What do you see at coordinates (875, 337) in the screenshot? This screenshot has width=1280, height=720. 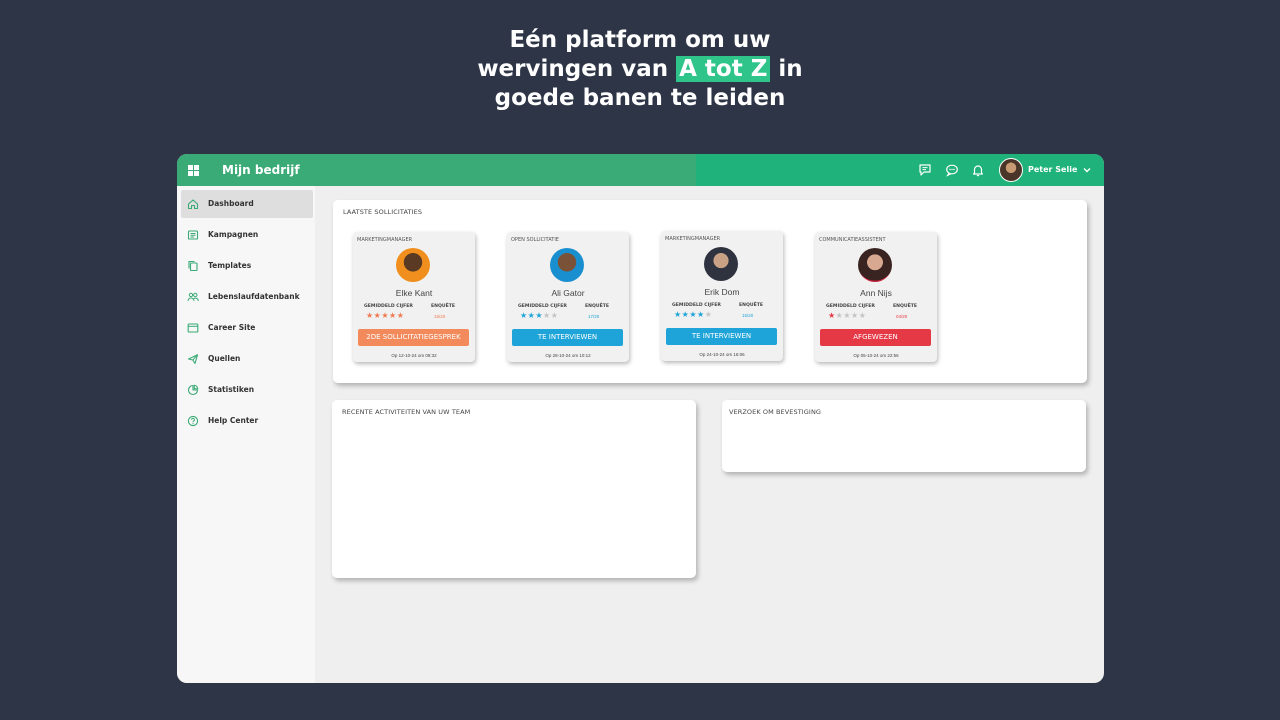 I see `status-button: AFGEWEZEN` at bounding box center [875, 337].